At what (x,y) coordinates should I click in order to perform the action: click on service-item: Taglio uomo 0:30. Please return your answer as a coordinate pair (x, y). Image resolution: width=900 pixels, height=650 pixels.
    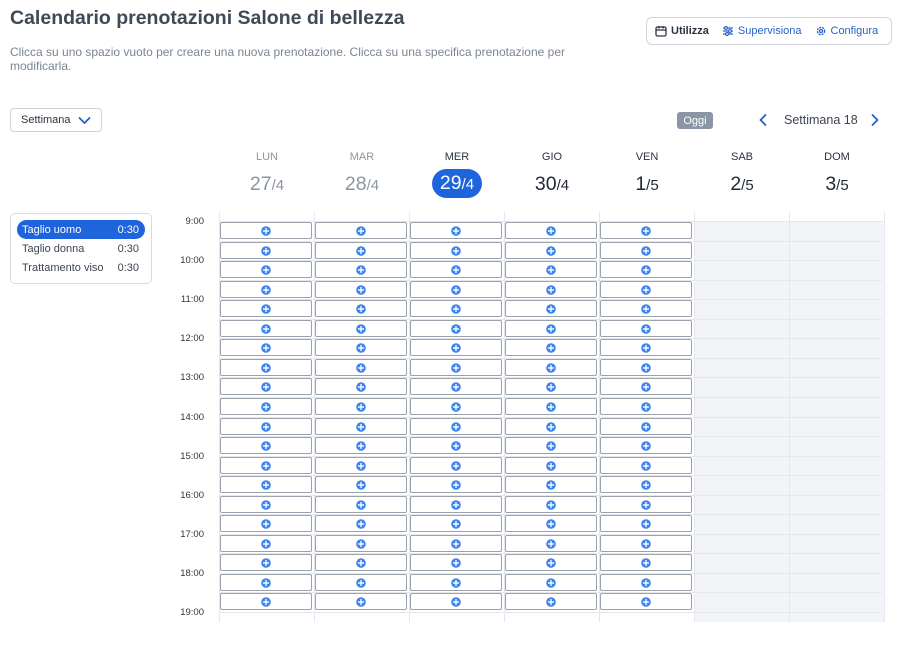
    Looking at the image, I should click on (81, 229).